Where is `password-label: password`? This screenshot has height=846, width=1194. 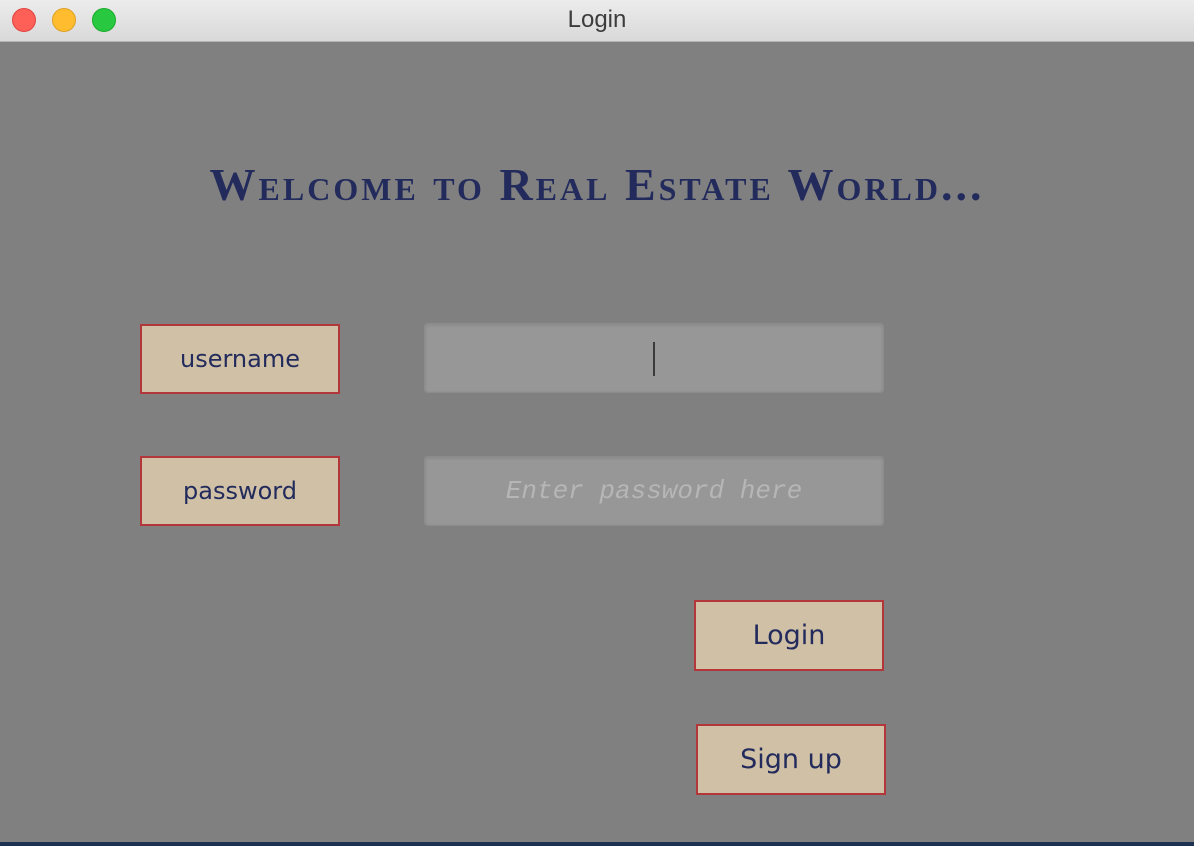
password-label: password is located at coordinates (240, 491).